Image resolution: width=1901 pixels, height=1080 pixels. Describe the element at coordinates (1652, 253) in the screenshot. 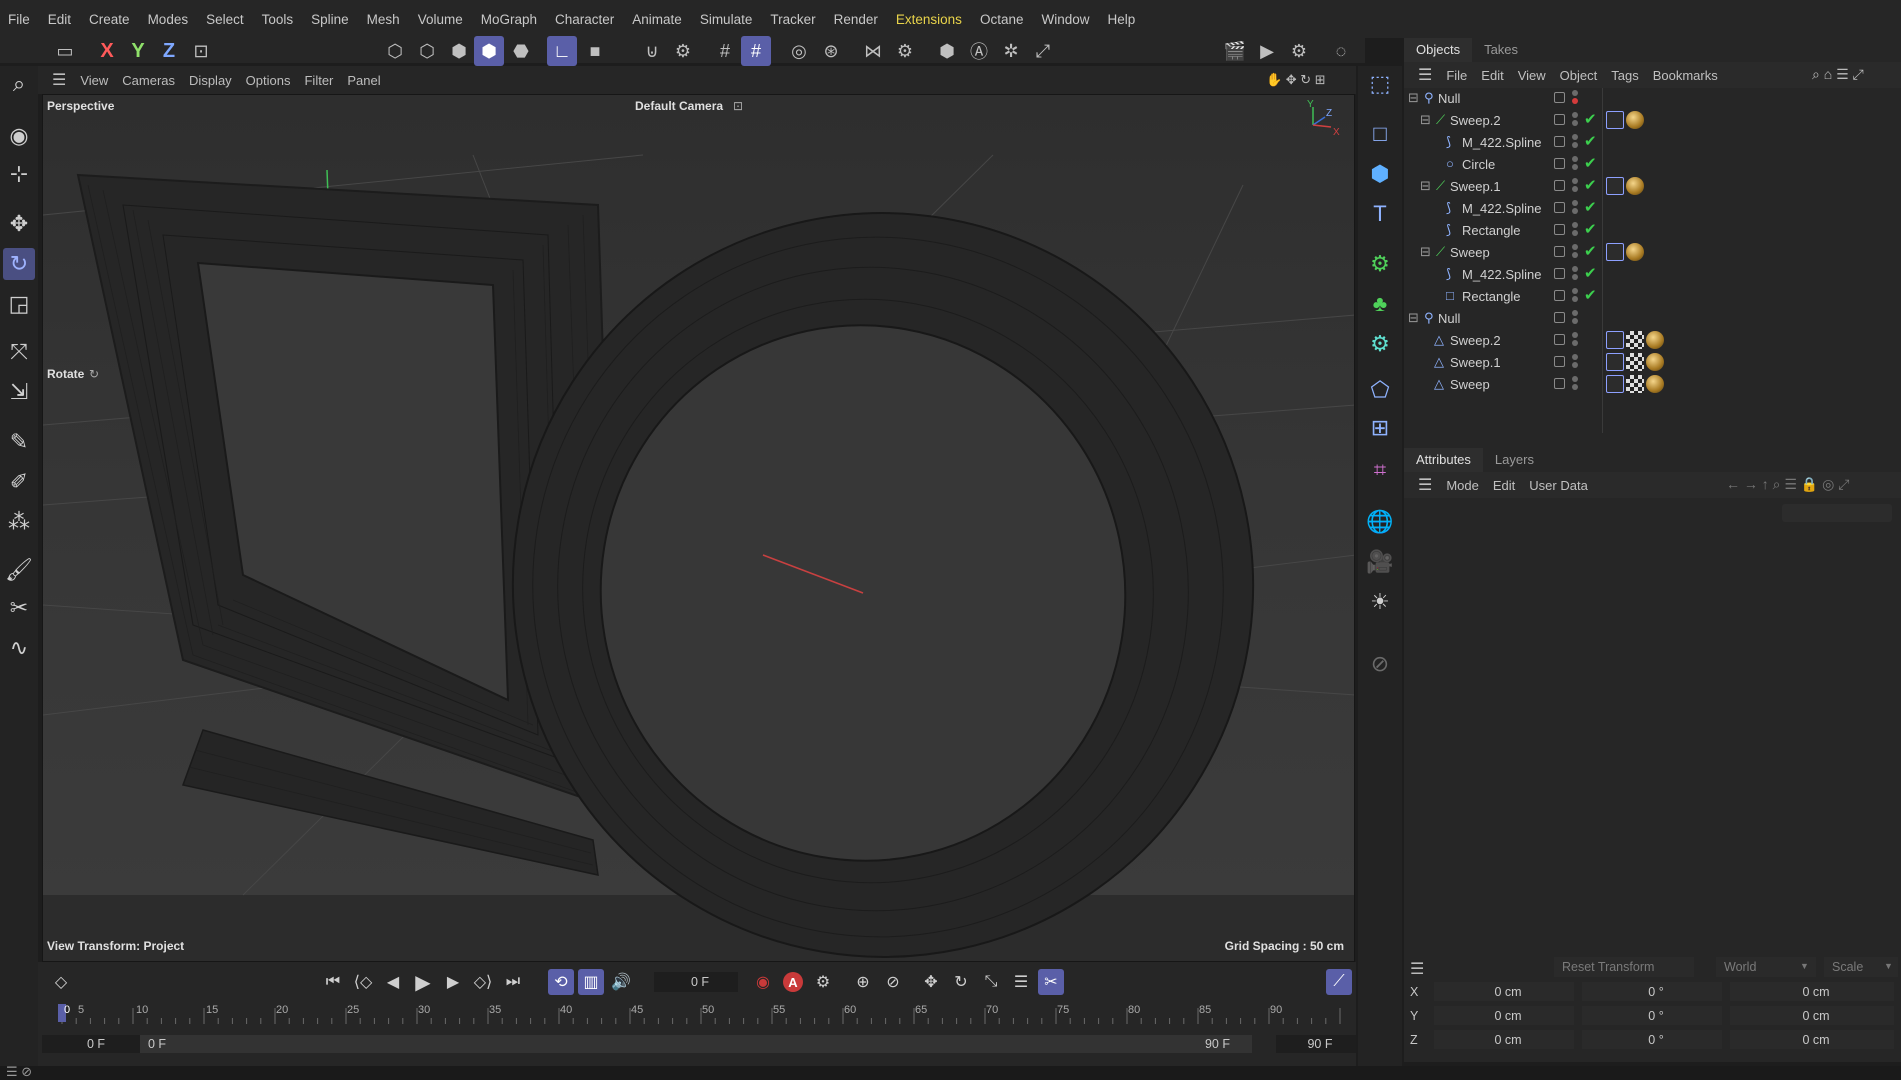

I see `object-row-sweep: ⊟ ⟋ Sweep ✔` at that location.